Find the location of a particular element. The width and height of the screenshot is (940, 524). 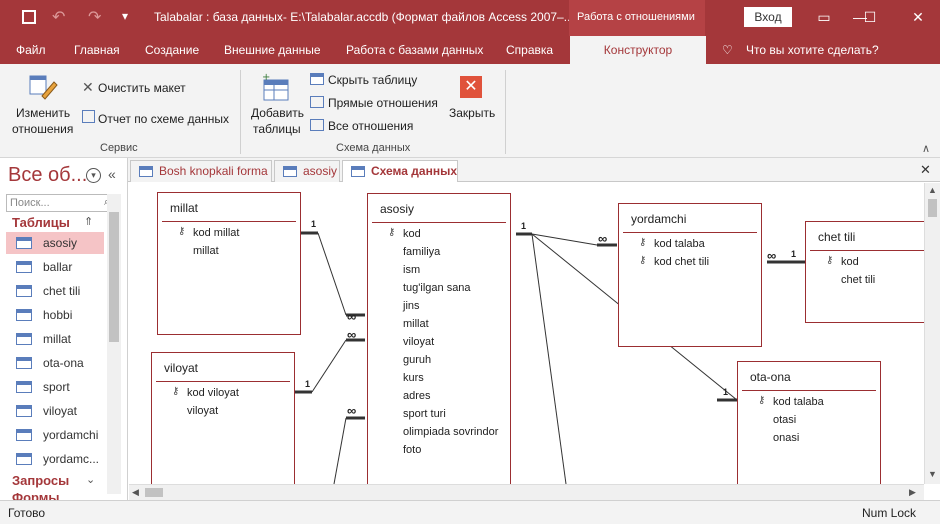

expand-section-icon: ⌄ is located at coordinates (90, 479).